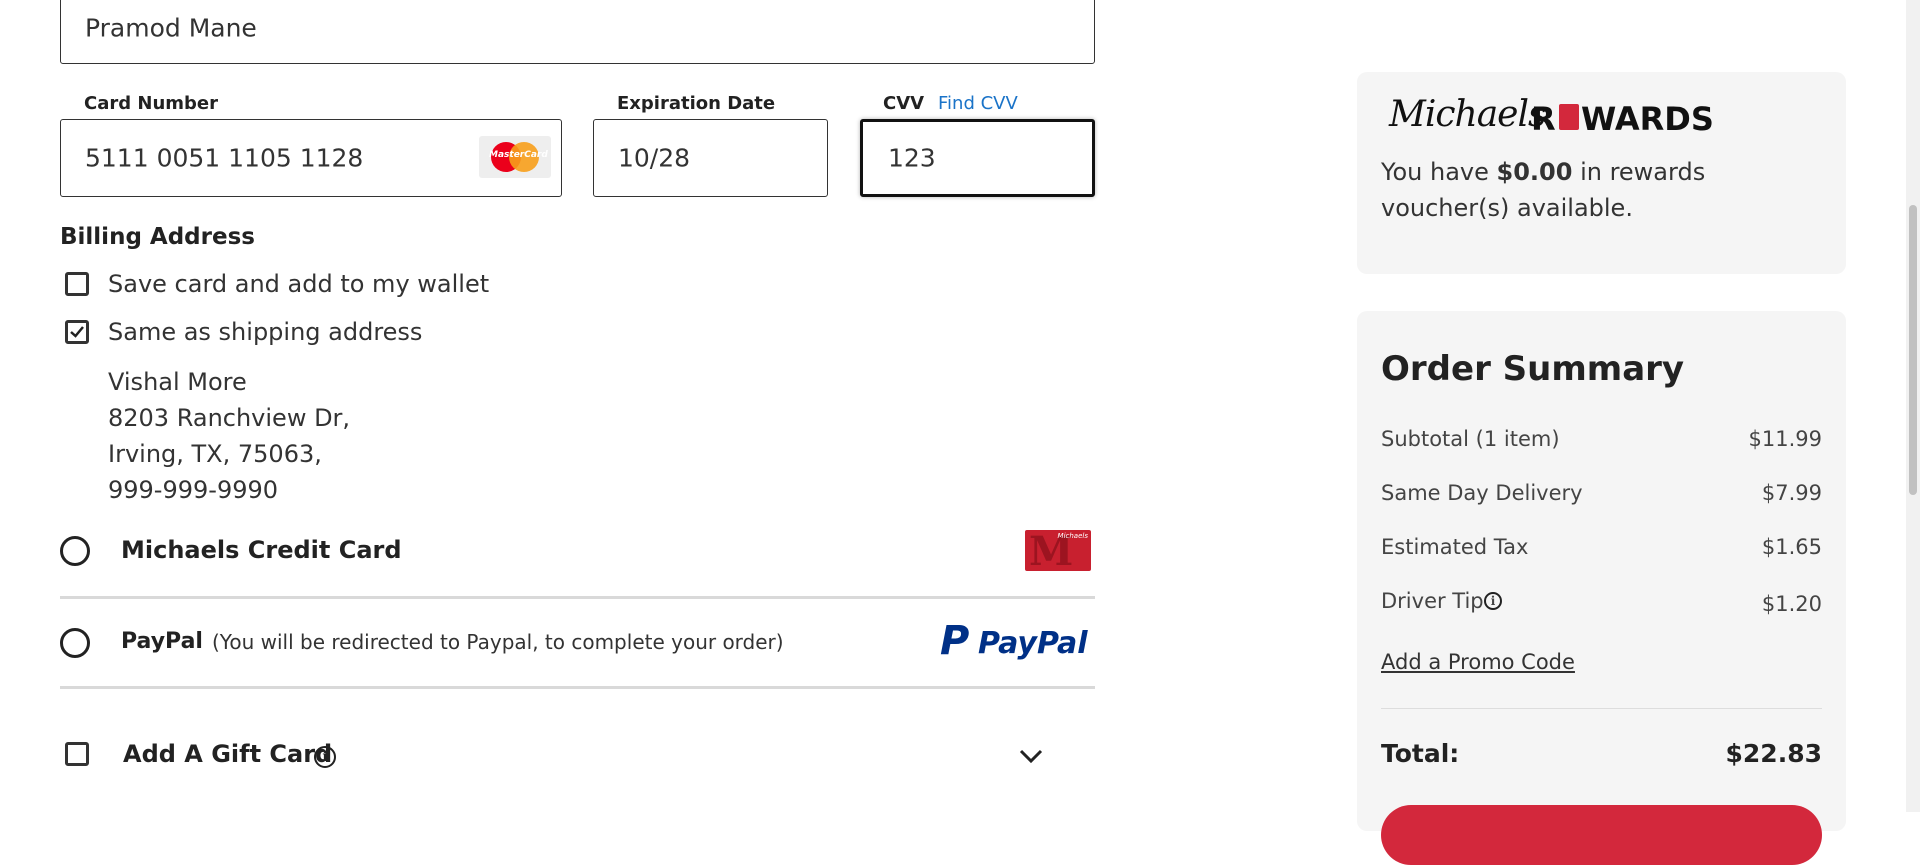  I want to click on paypal-label: PayPal, so click(162, 641).